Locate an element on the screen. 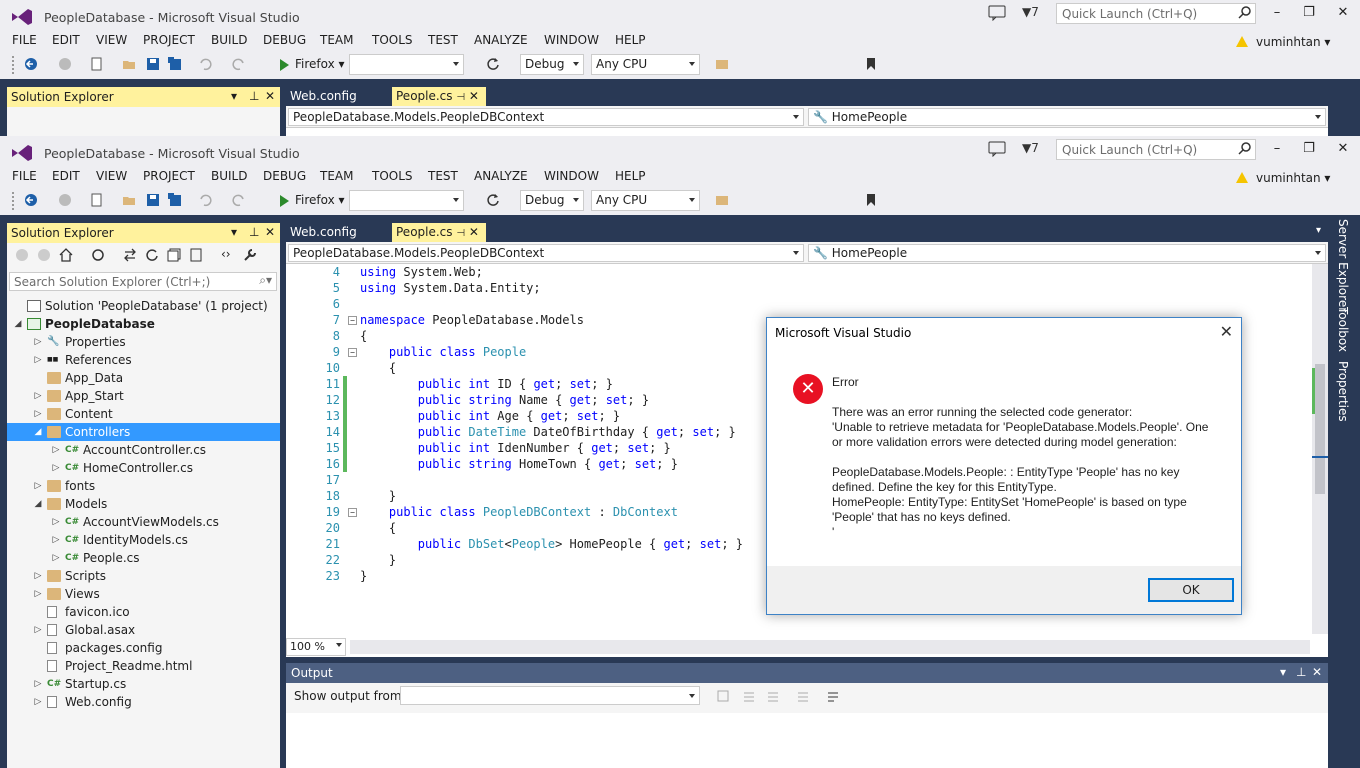  tree-item-content: ▷ Content is located at coordinates (143, 414).